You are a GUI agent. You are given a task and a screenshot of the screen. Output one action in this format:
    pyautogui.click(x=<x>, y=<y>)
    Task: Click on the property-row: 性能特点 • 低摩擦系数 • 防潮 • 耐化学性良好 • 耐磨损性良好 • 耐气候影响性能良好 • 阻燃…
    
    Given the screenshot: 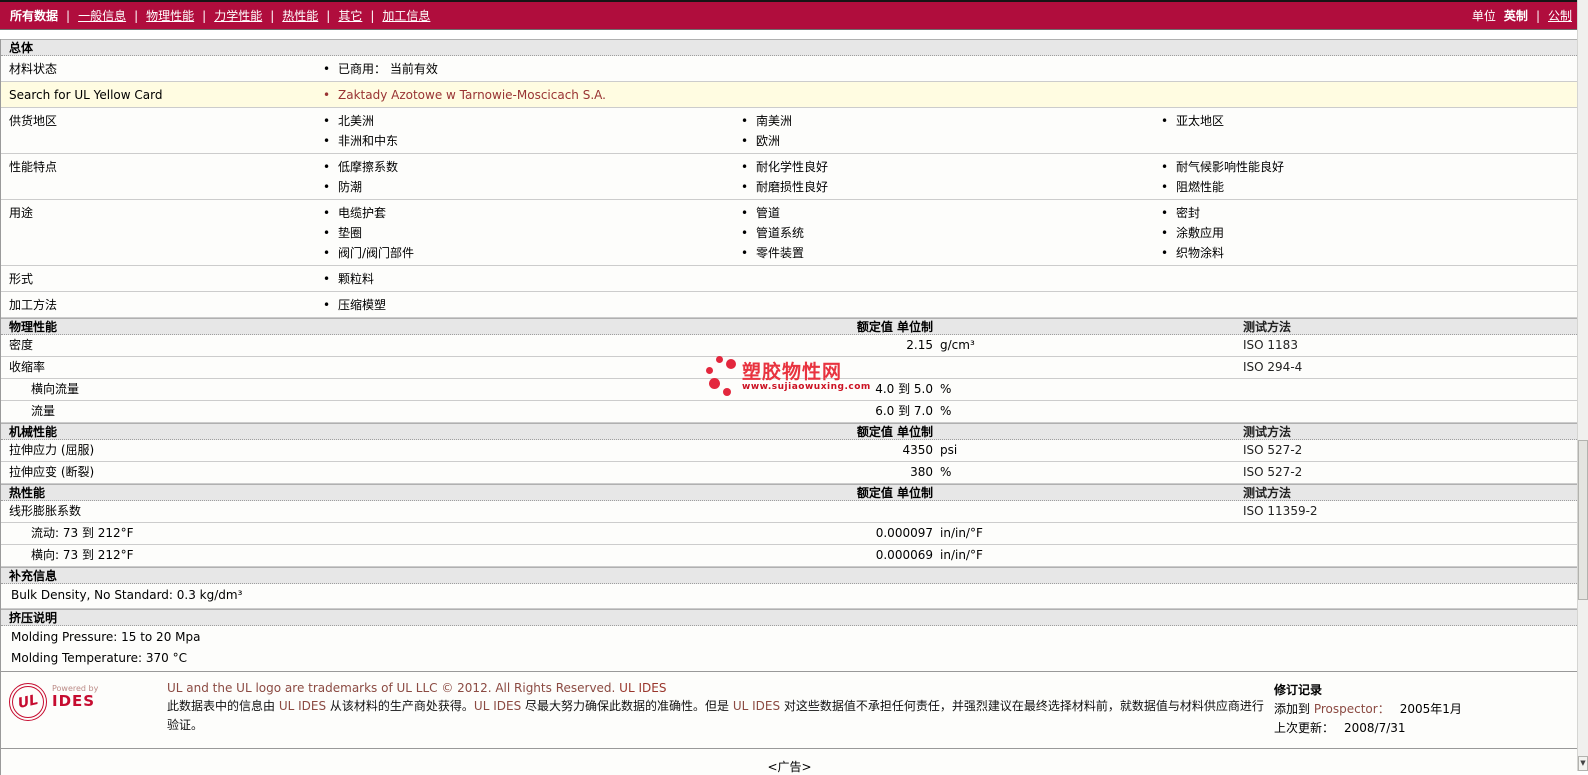 What is the action you would take?
    pyautogui.click(x=789, y=177)
    